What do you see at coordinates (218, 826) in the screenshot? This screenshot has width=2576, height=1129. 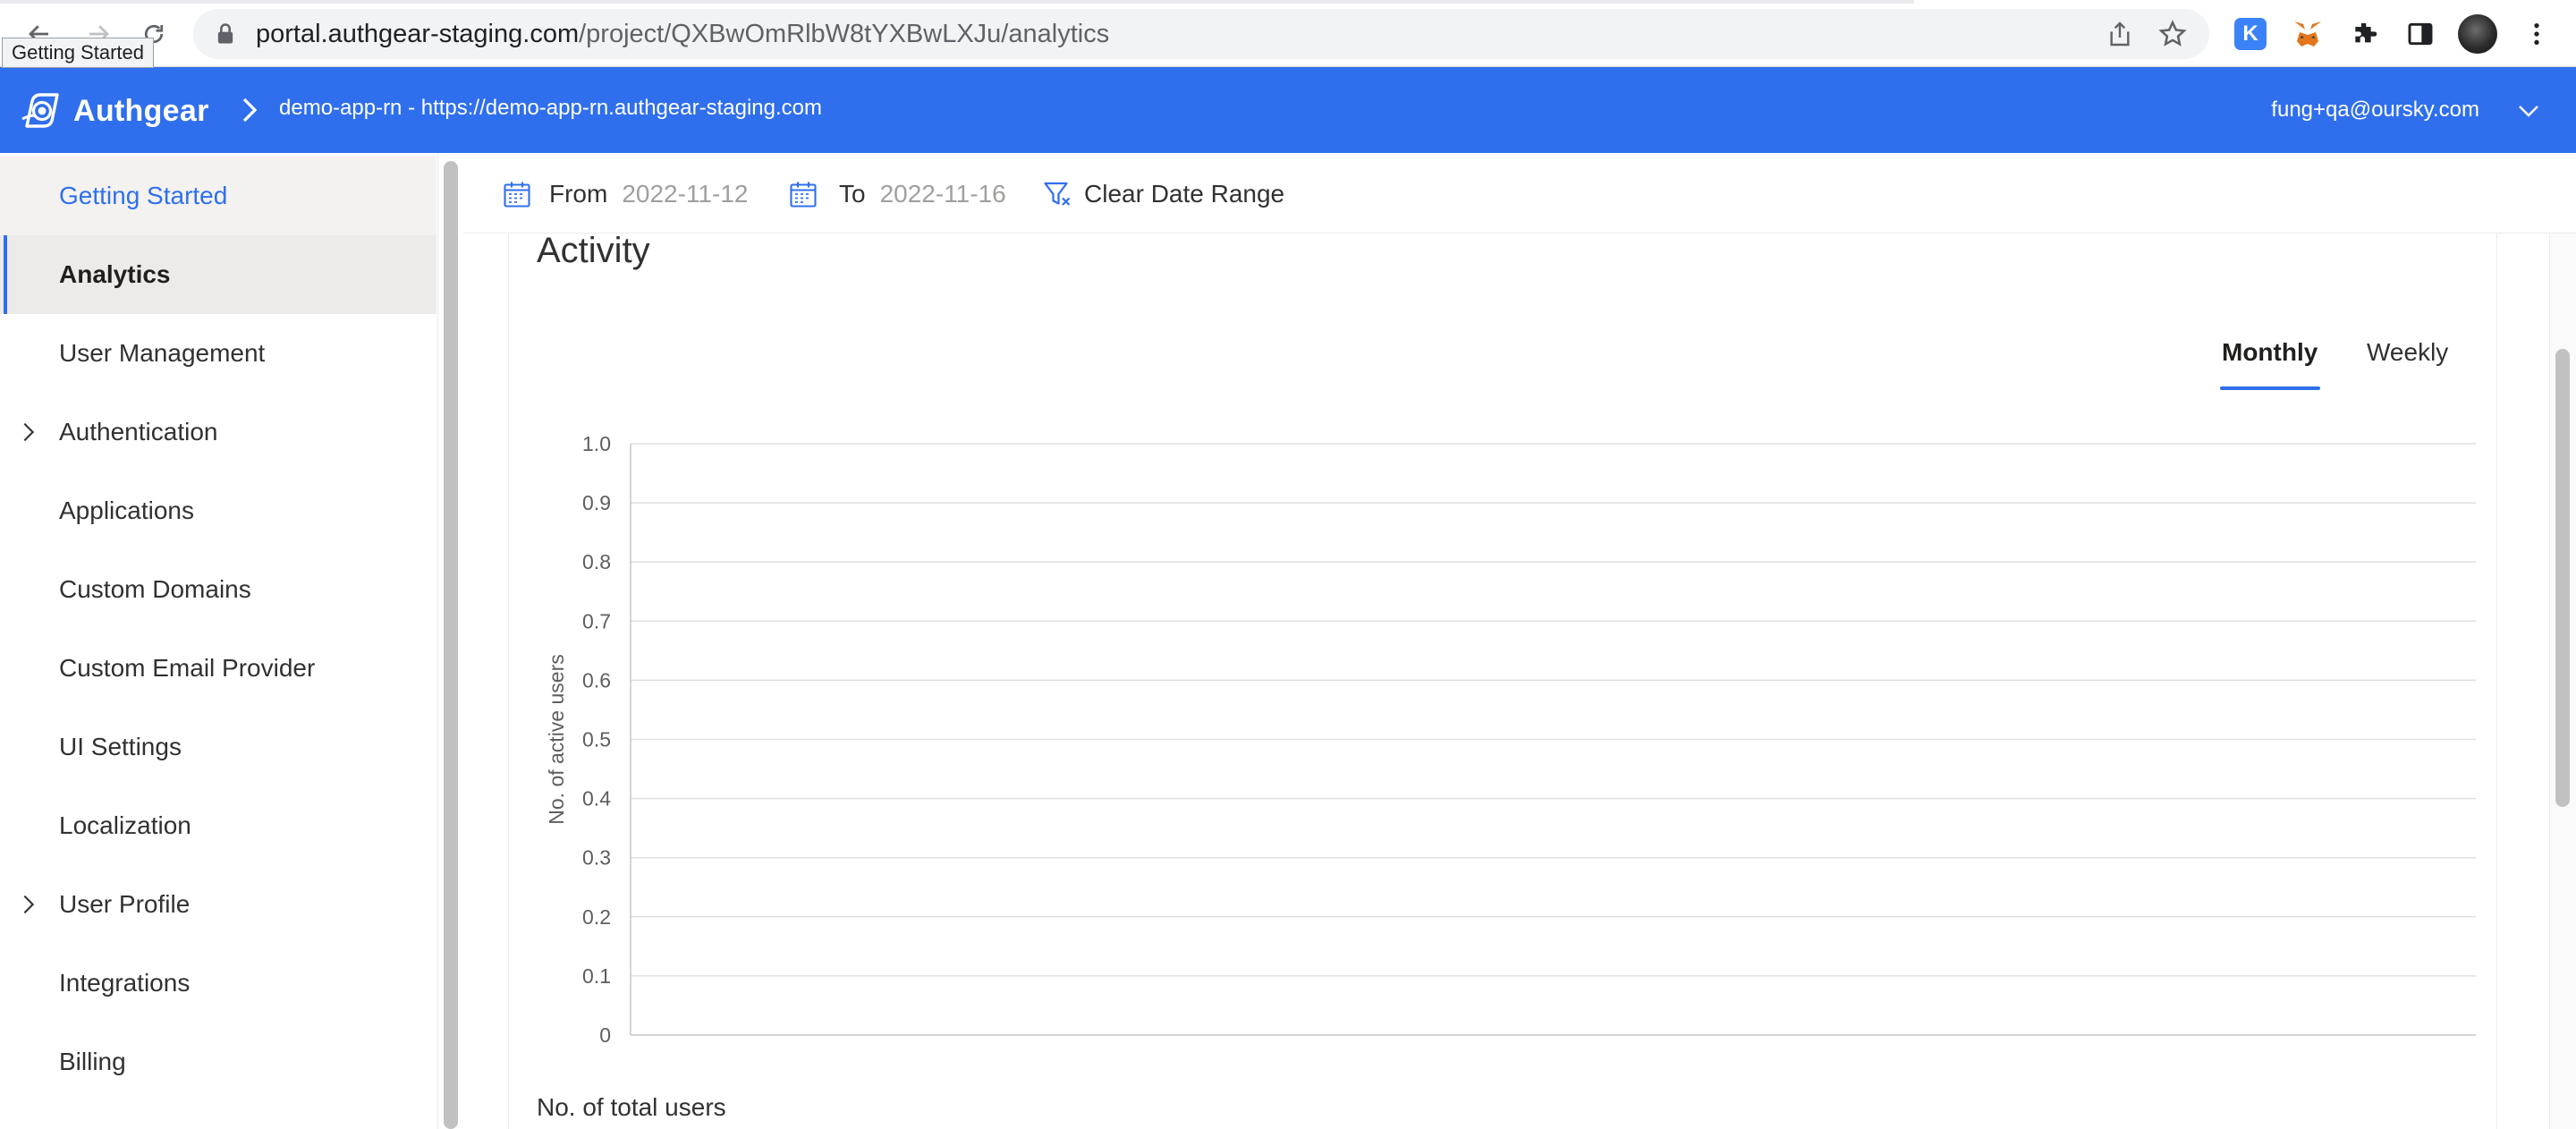 I see `sidebar-item-localization: Localization` at bounding box center [218, 826].